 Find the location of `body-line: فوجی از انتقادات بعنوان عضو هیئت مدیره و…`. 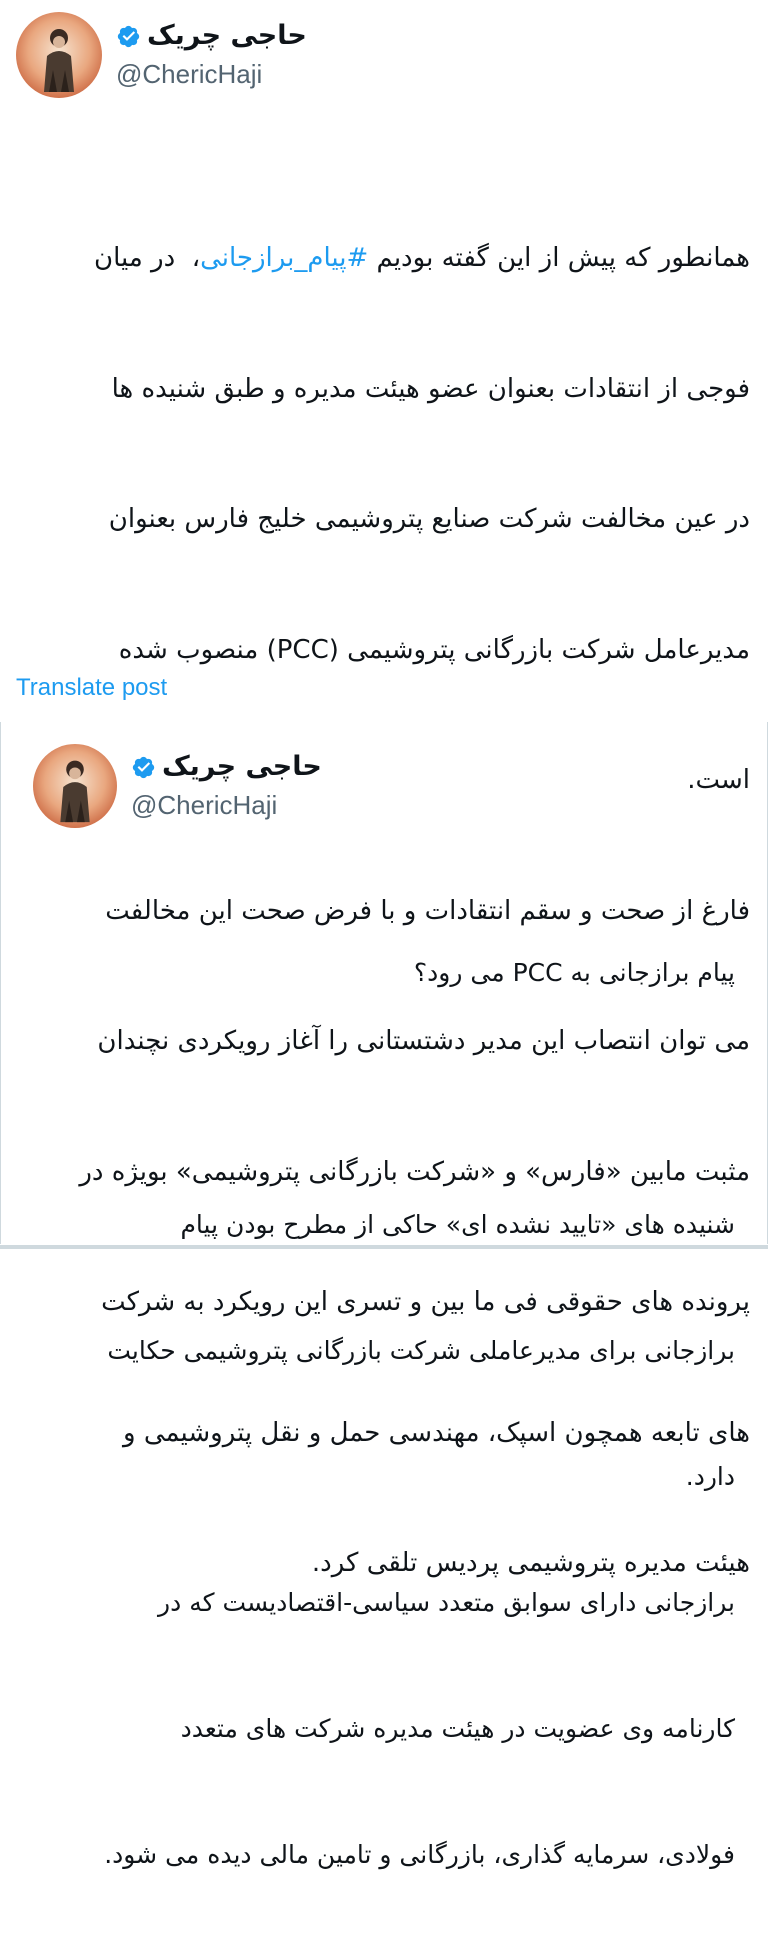

body-line: فوجی از انتقادات بعنوان عضو هیئت مدیره و… is located at coordinates (430, 388).